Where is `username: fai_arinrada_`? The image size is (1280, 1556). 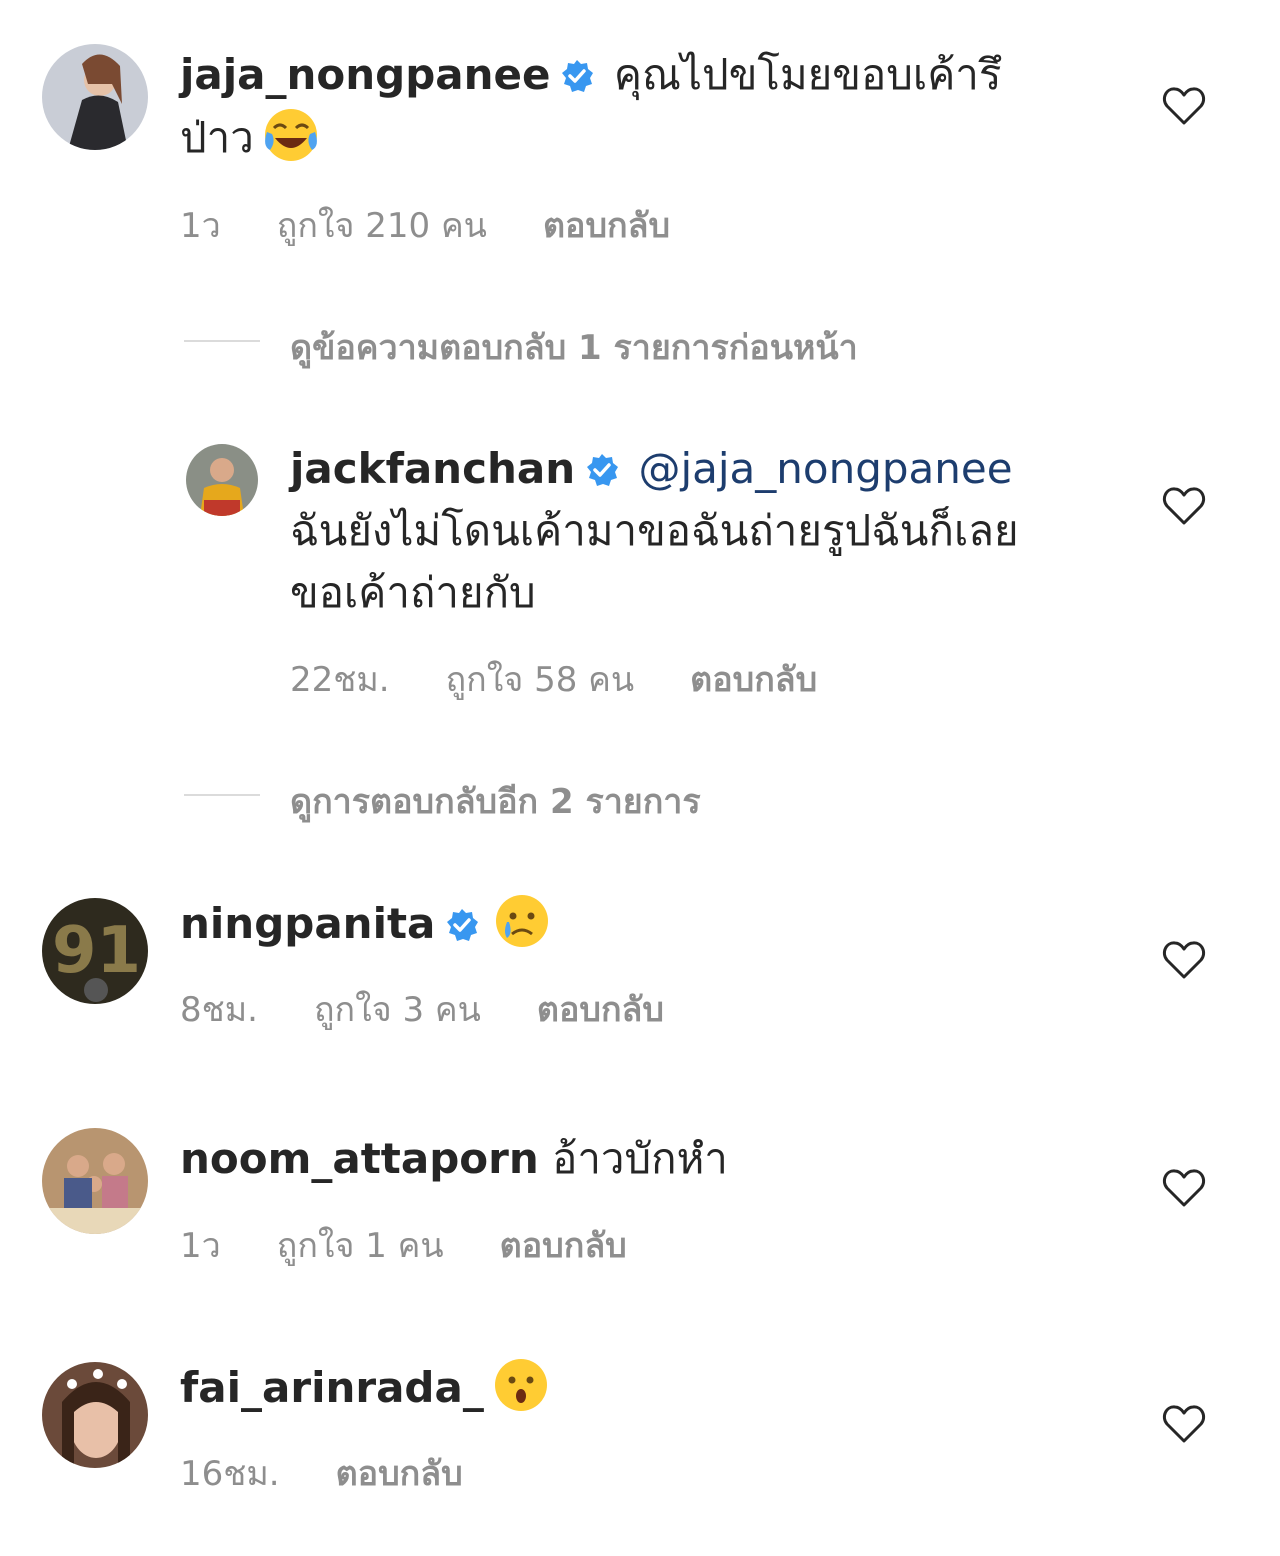 username: fai_arinrada_ is located at coordinates (332, 1387).